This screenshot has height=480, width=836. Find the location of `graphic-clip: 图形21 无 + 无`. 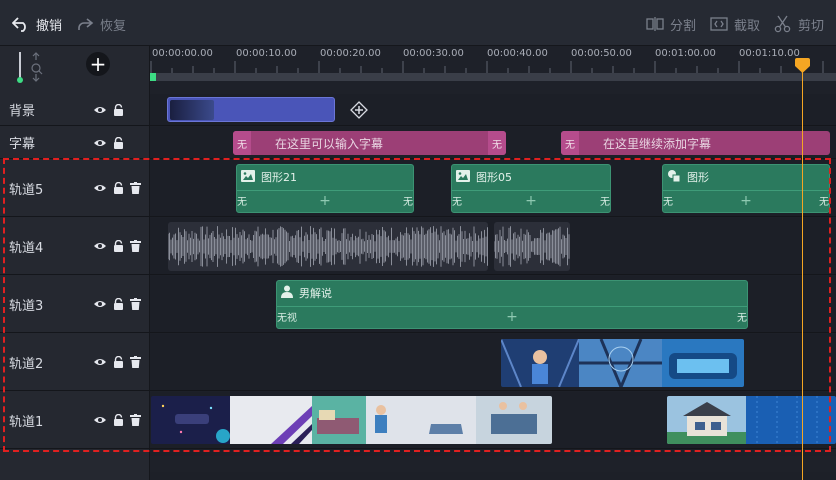

graphic-clip: 图形21 无 + 无 is located at coordinates (325, 188).